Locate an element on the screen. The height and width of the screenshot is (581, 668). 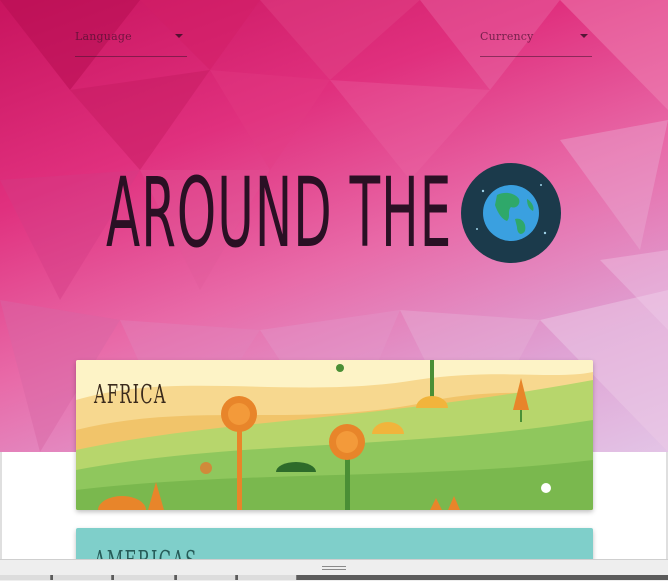
currency-select: Currency is located at coordinates (536, 39).